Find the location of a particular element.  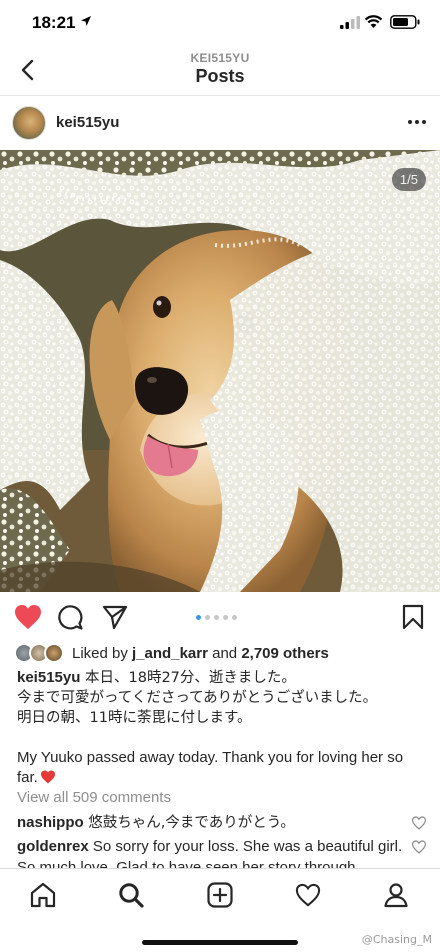

search-icon is located at coordinates (131, 895).